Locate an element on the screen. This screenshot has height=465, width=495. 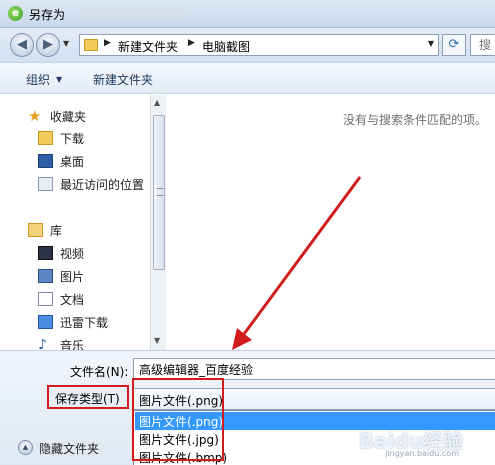
nav-item-label: 图片 is located at coordinates (72, 277).